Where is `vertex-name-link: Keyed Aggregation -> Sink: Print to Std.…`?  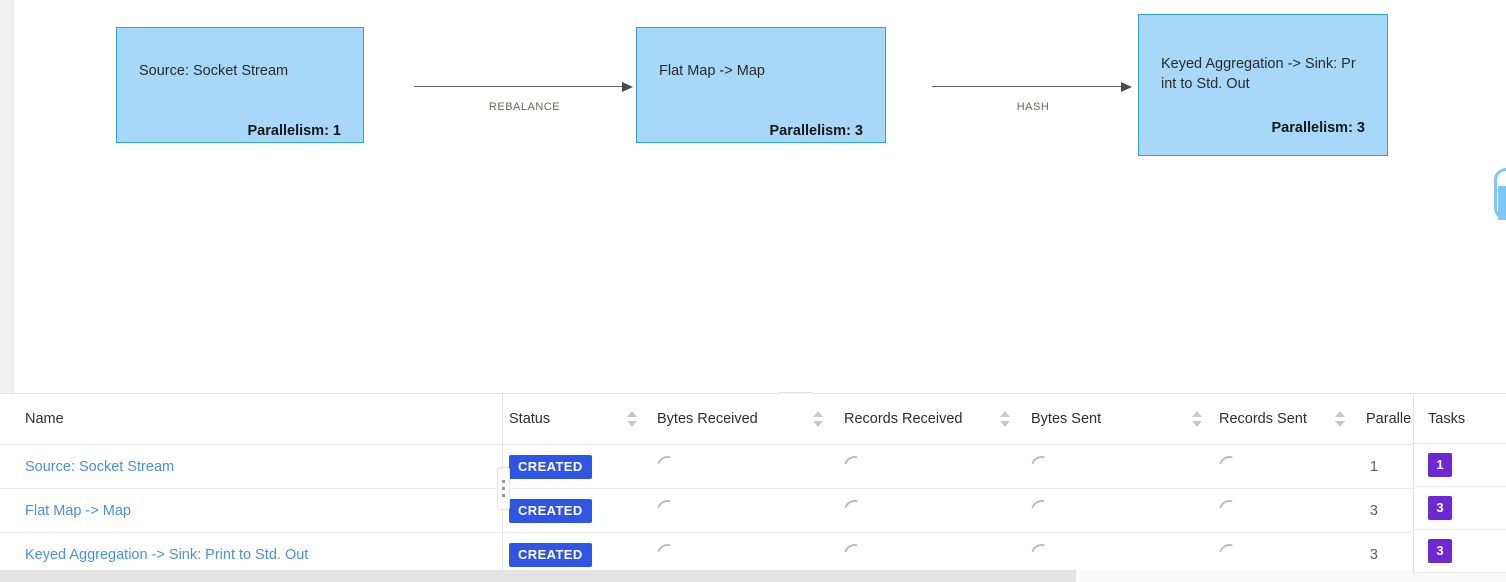
vertex-name-link: Keyed Aggregation -> Sink: Print to Std.… is located at coordinates (166, 555).